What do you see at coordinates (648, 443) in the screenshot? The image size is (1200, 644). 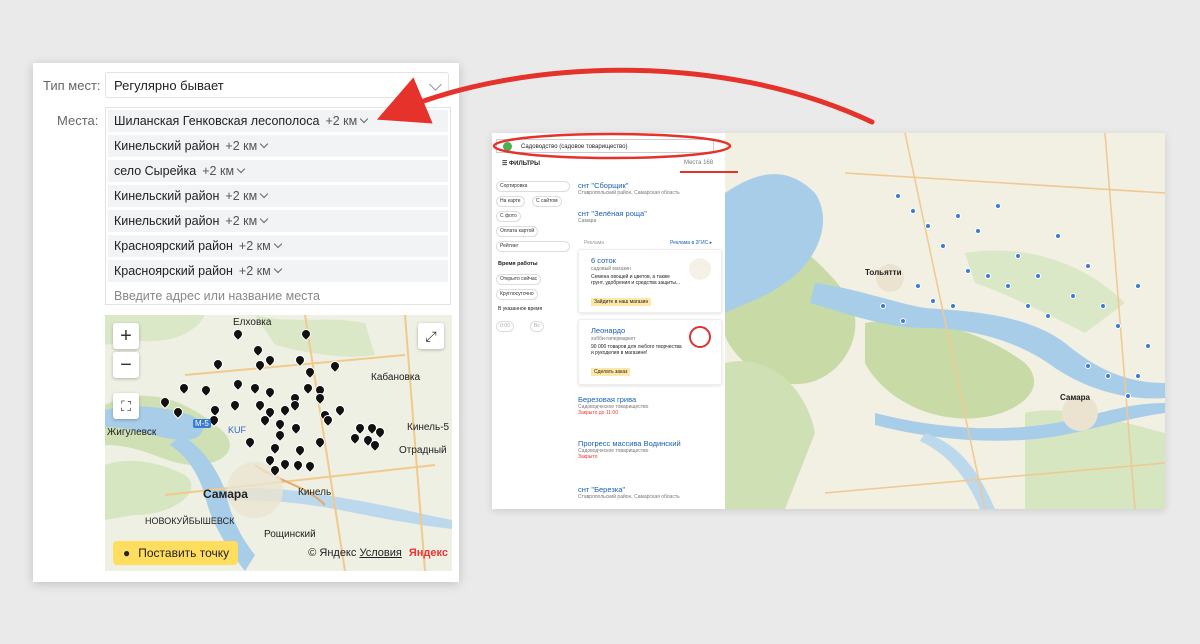 I see `result-title: Прогресс массива Водинский` at bounding box center [648, 443].